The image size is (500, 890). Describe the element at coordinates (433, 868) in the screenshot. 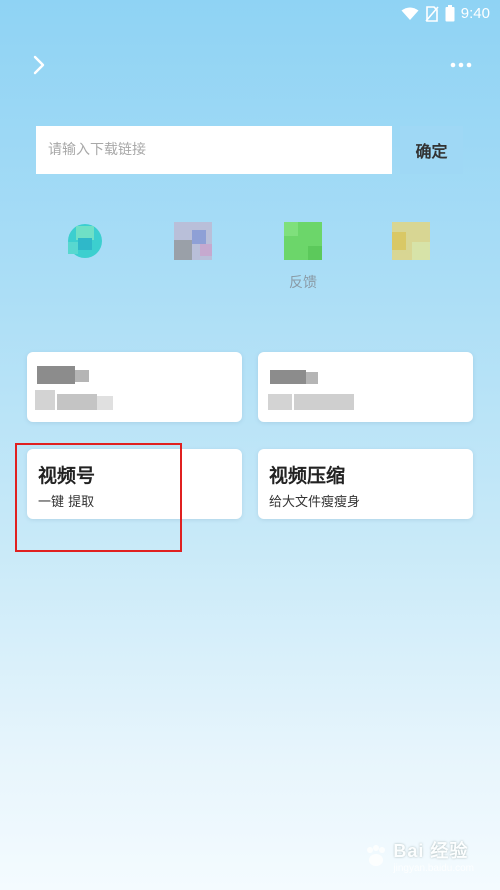

I see `watermark-url: jingyan.baidu.com` at that location.